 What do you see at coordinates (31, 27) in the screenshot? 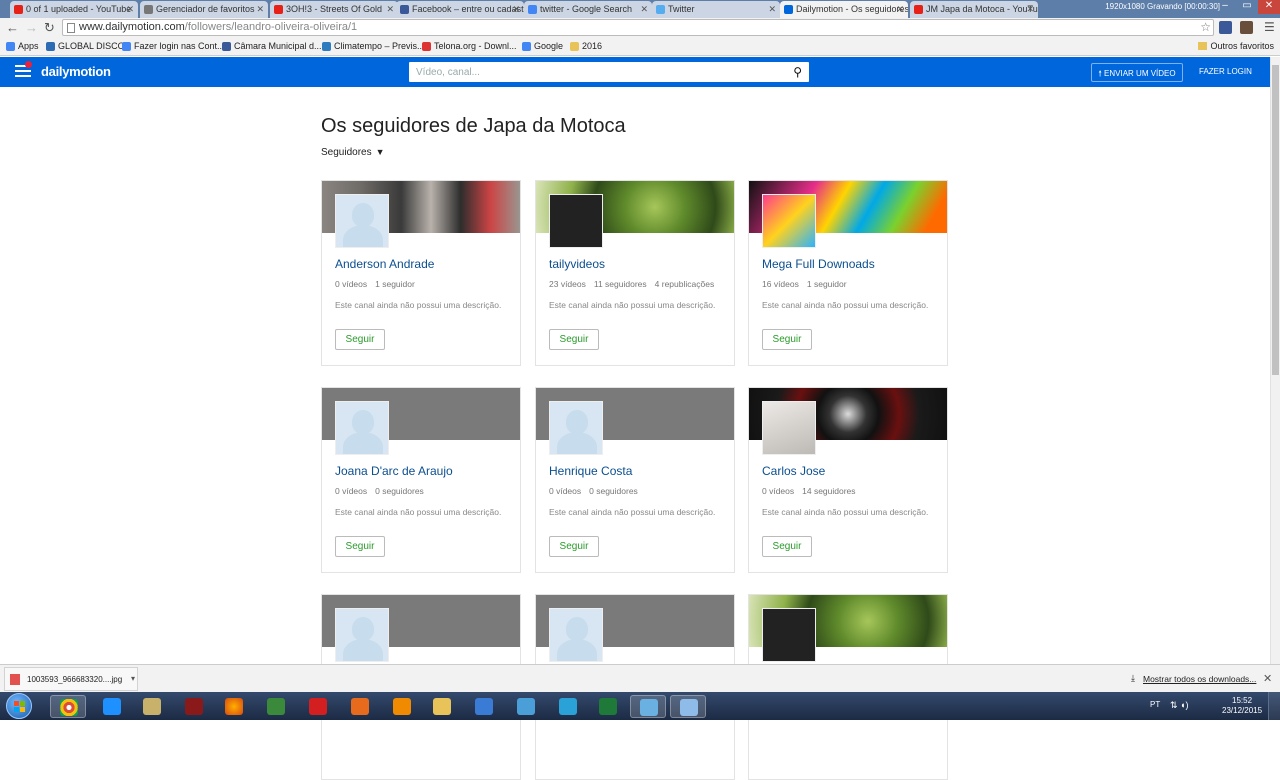
I see `forward-arrow-icon: →` at bounding box center [31, 27].